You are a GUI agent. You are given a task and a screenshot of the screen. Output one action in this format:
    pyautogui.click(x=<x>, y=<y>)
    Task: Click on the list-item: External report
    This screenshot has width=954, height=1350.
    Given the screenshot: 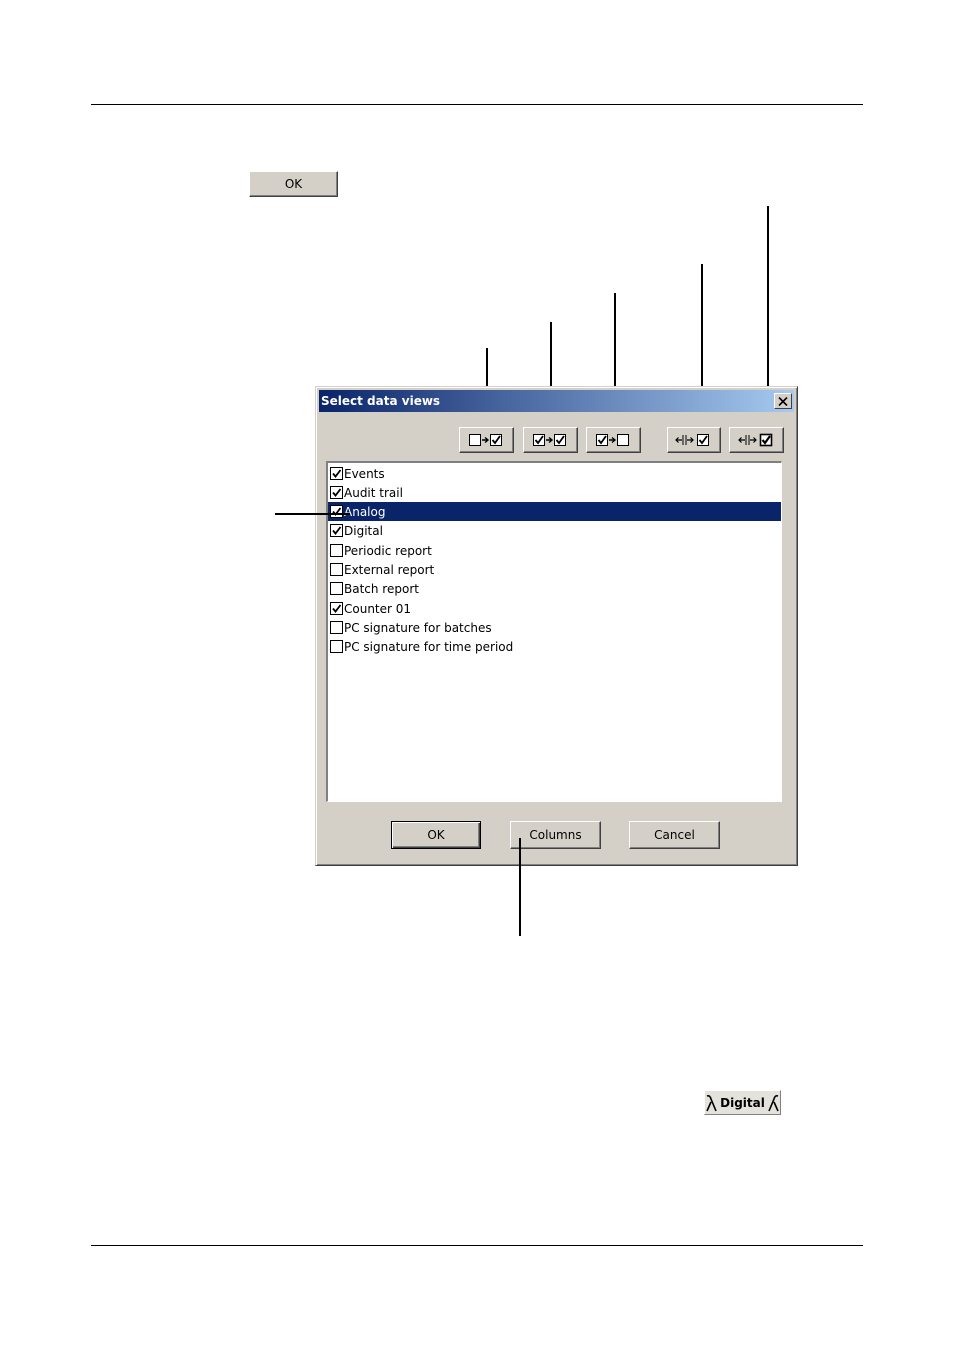 What is the action you would take?
    pyautogui.click(x=554, y=569)
    